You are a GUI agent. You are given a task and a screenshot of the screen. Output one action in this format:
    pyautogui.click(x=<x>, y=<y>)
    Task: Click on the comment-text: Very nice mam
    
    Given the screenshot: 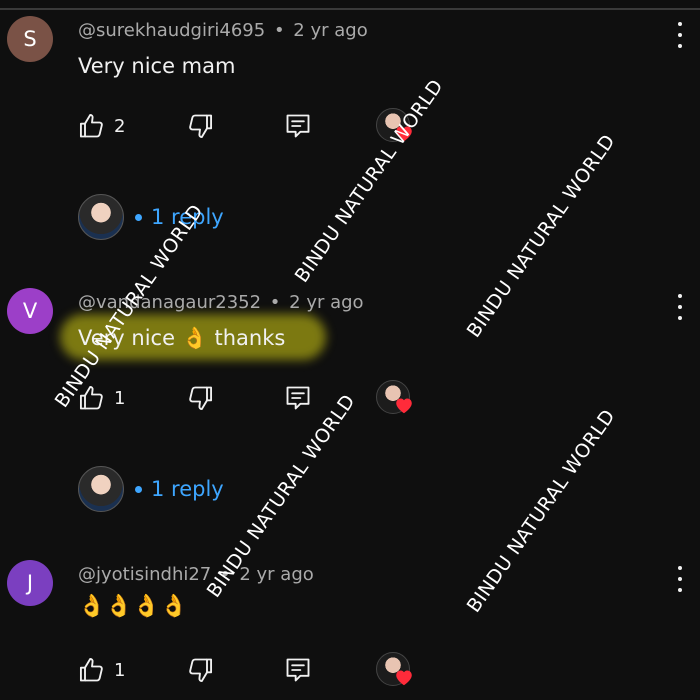 What is the action you would take?
    pyautogui.click(x=157, y=66)
    